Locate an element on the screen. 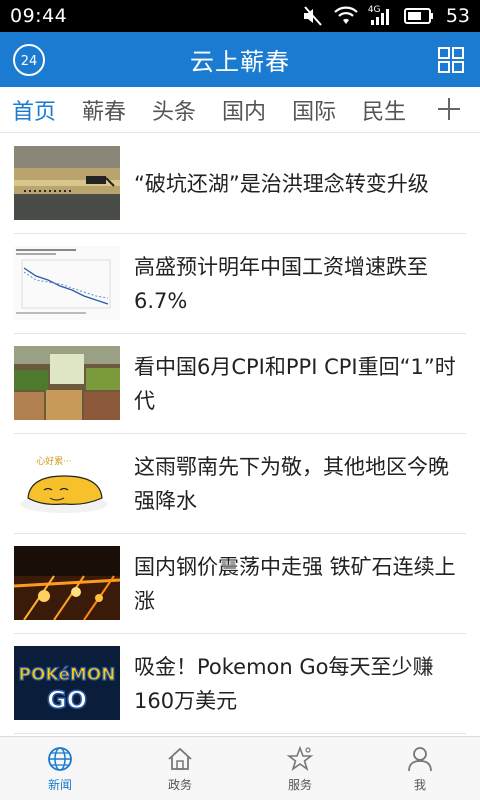  nav-services-label: 服务 is located at coordinates (299, 784).